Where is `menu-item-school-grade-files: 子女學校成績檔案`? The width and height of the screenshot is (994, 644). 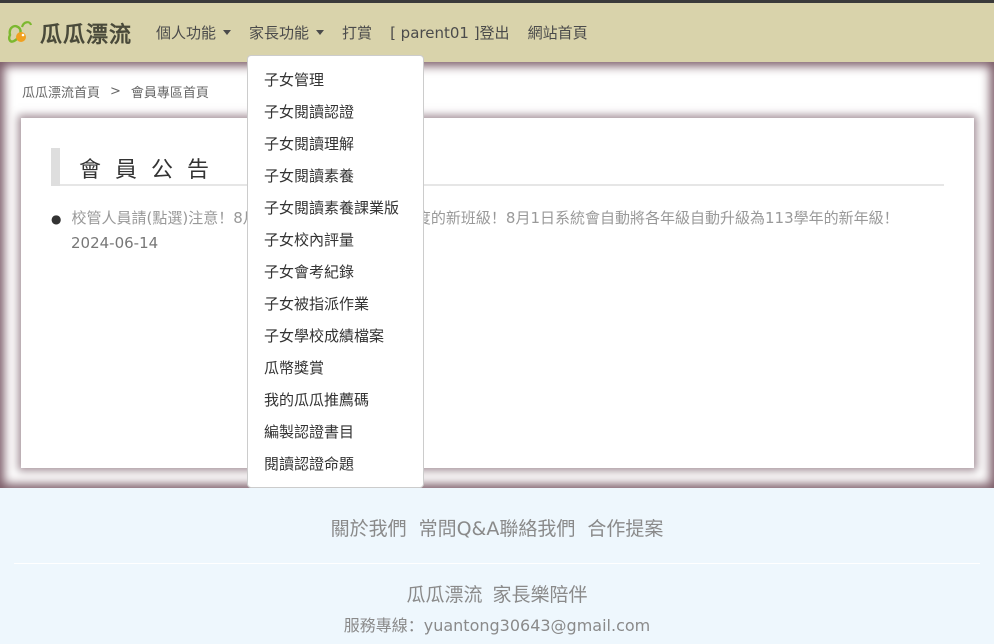
menu-item-school-grade-files: 子女學校成績檔案 is located at coordinates (335, 336).